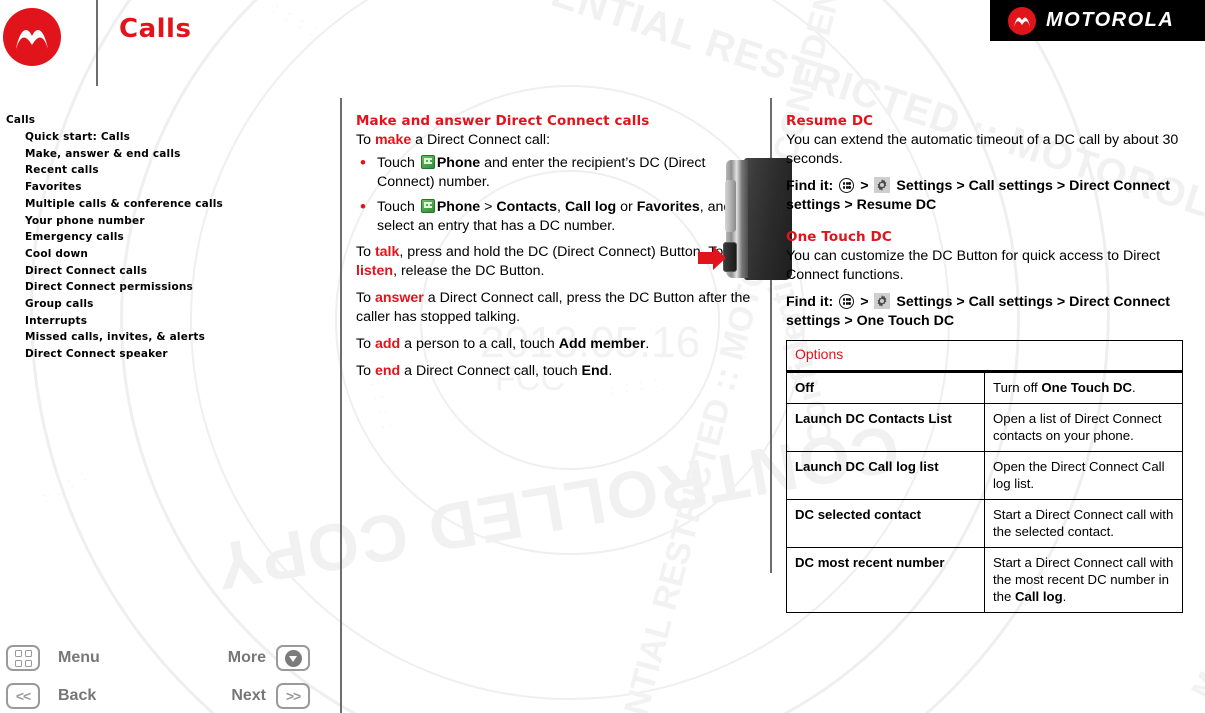 The width and height of the screenshot is (1205, 713). What do you see at coordinates (175, 204) in the screenshot?
I see `sidebar-item-multiple-calls-conference-calls: Multiple calls & conference calls` at bounding box center [175, 204].